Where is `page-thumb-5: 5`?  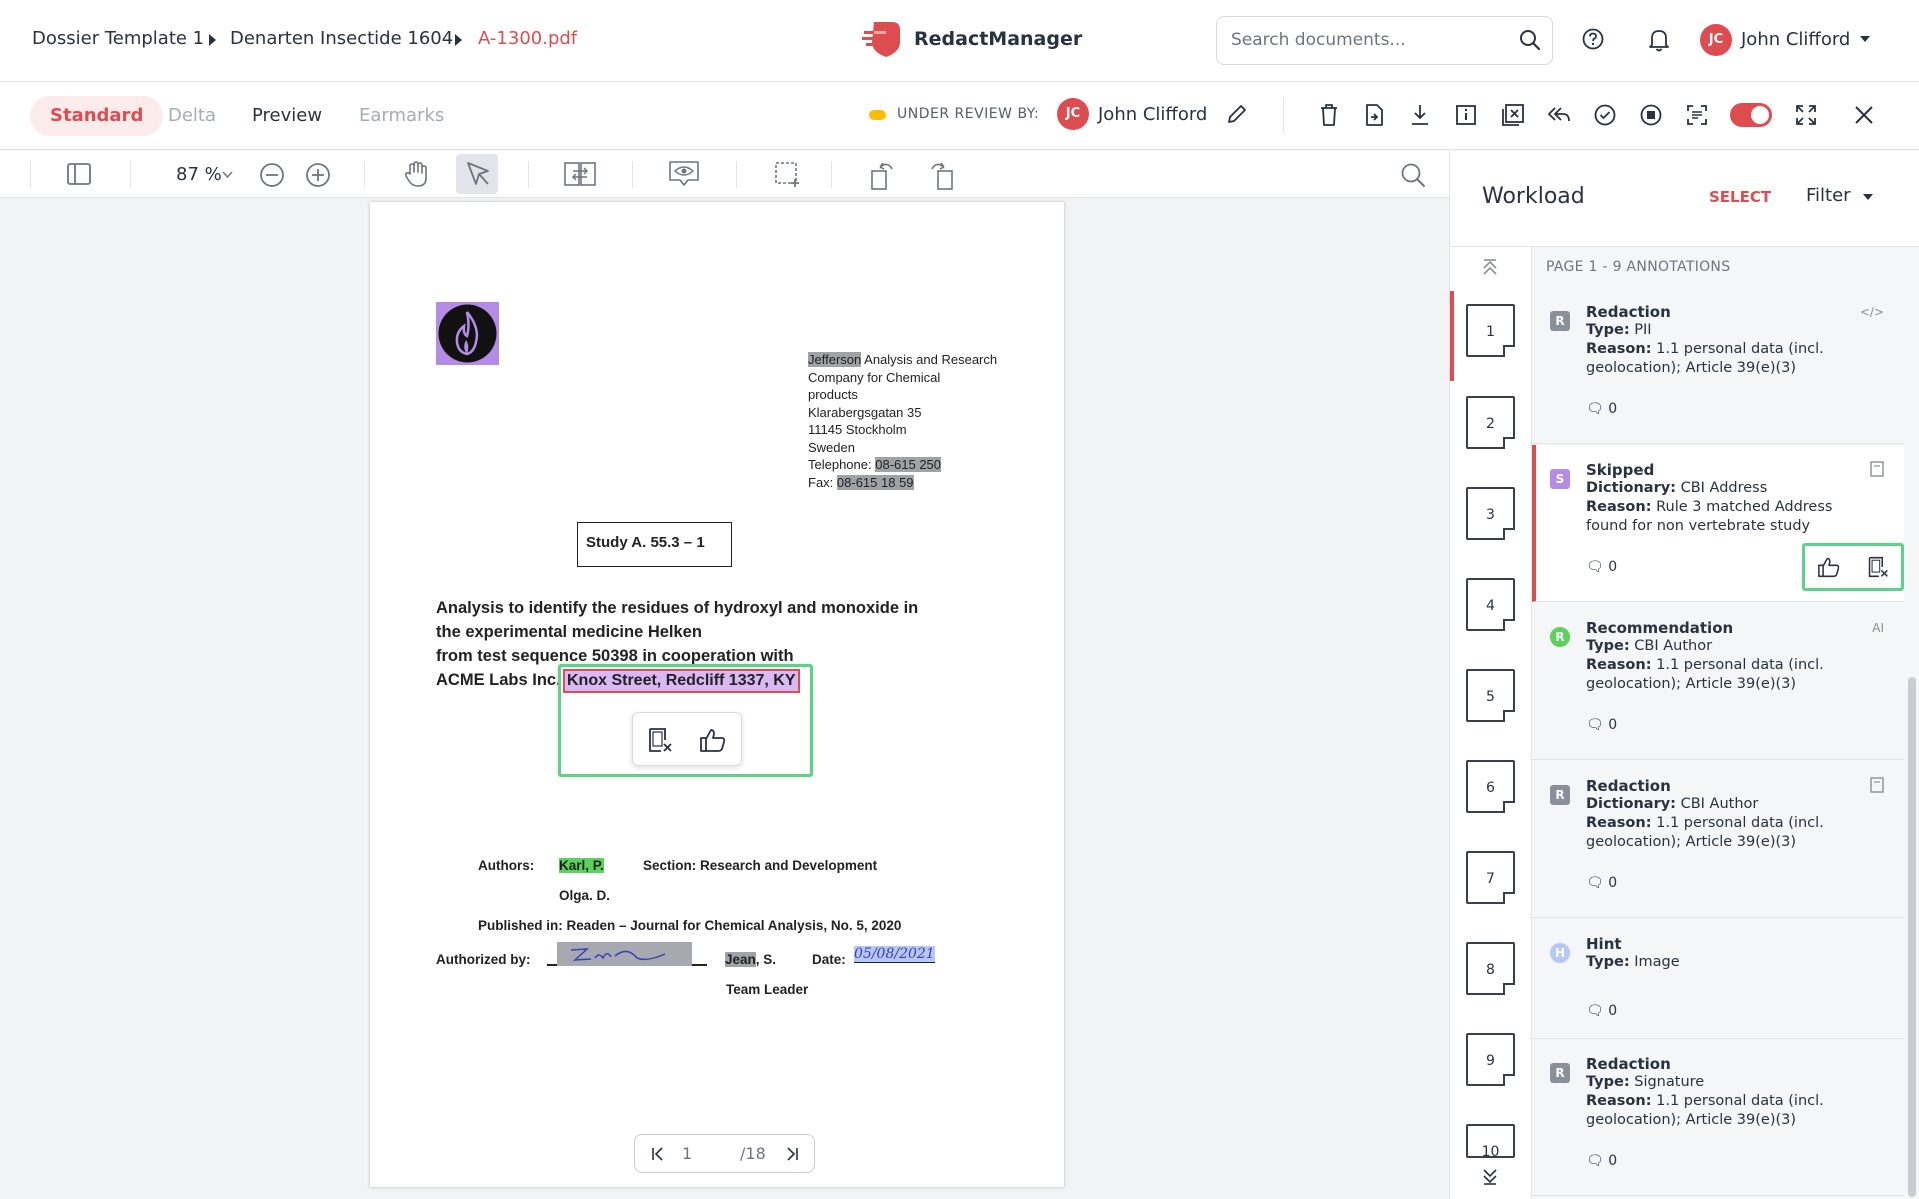
page-thumb-5: 5 is located at coordinates (1490, 695).